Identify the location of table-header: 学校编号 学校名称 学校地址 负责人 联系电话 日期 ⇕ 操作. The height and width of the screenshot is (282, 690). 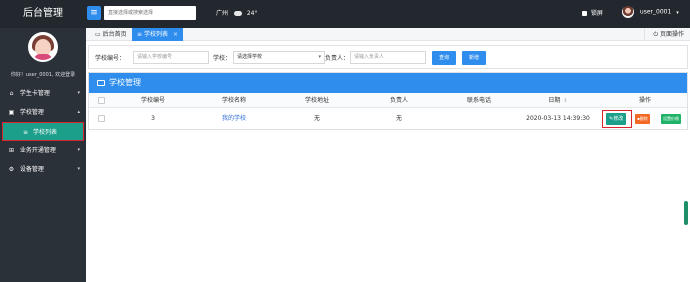
(388, 100).